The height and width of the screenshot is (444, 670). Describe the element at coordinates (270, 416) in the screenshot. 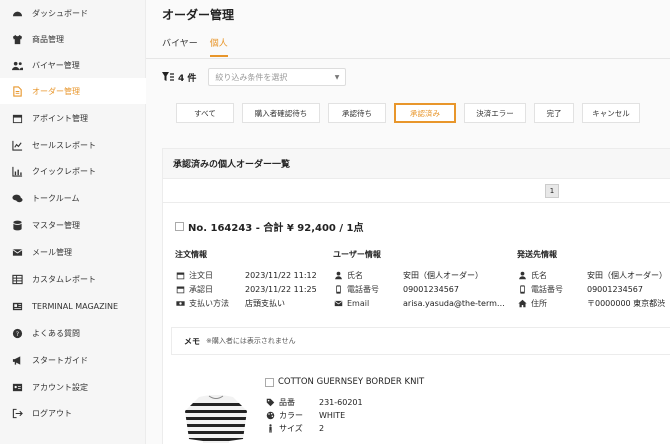

I see `palette-icon` at that location.